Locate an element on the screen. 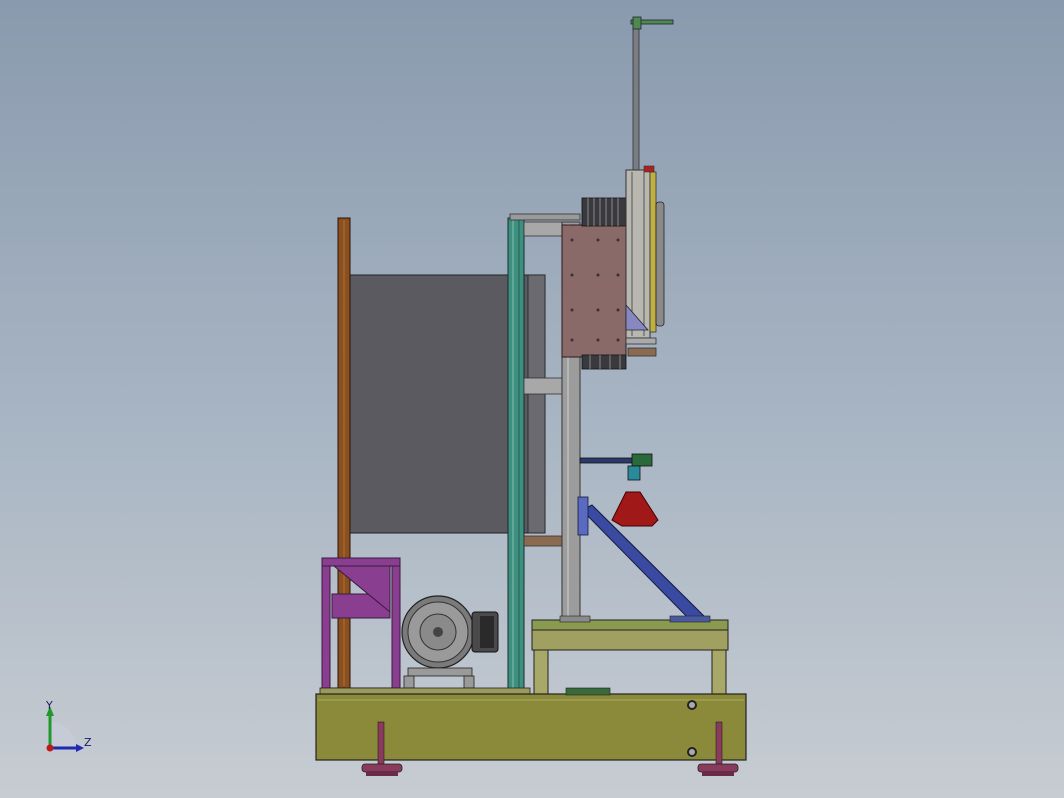 The width and height of the screenshot is (1064, 798). right-table is located at coordinates (630, 656).